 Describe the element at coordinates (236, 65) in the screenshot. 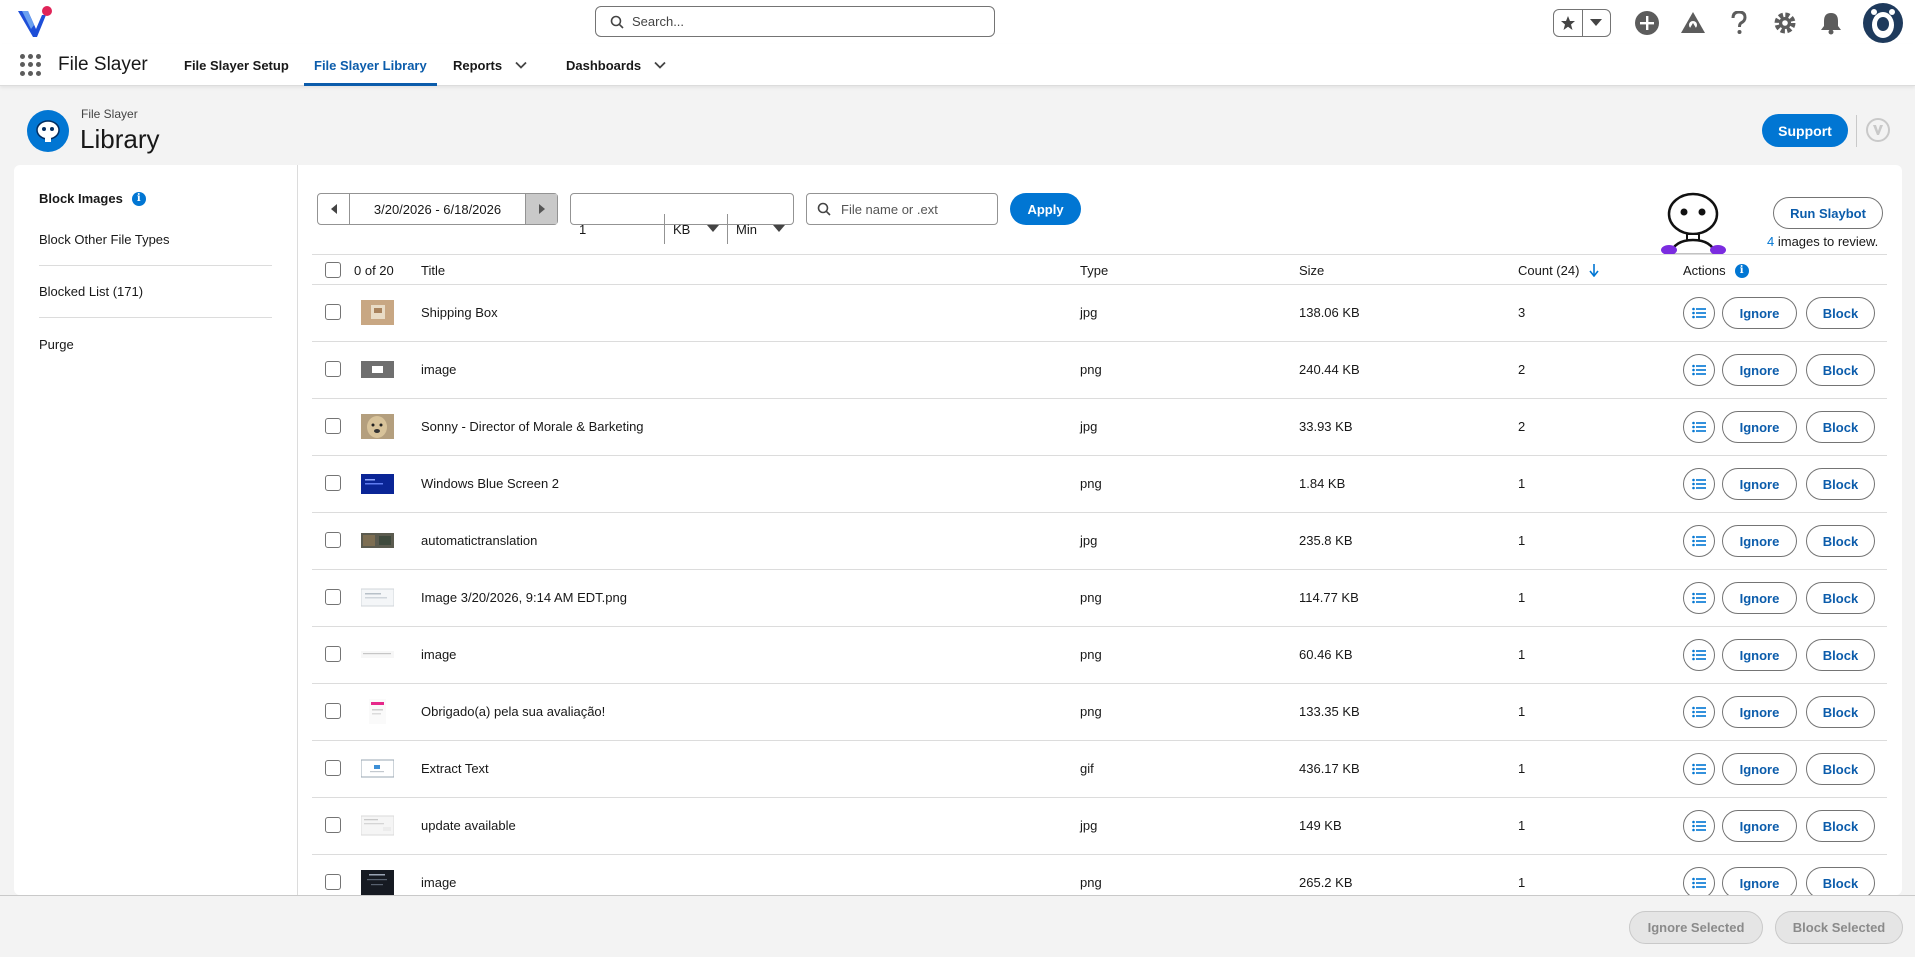

I see `nav-tab-file-slayer-setup: File Slayer Setup` at that location.